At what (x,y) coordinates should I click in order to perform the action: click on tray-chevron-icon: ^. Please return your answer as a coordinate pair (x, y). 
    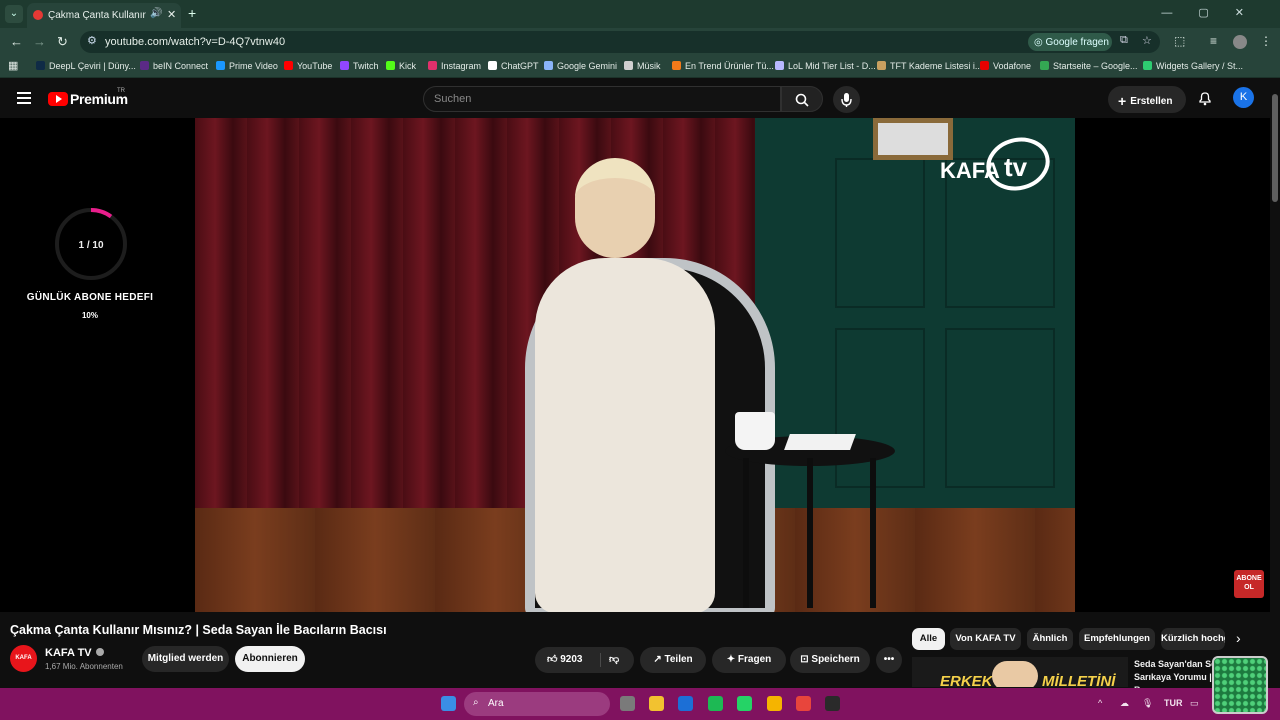
    Looking at the image, I should click on (1100, 703).